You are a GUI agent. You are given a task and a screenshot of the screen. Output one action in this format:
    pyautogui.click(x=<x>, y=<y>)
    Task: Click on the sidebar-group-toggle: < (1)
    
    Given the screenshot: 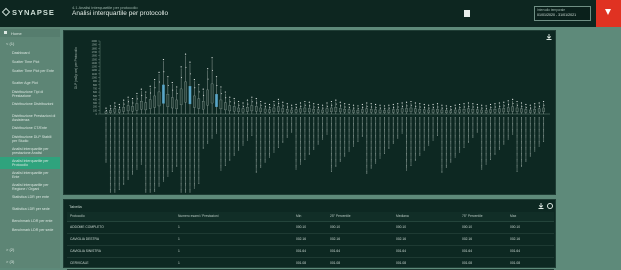 What is the action you would take?
    pyautogui.click(x=10, y=43)
    